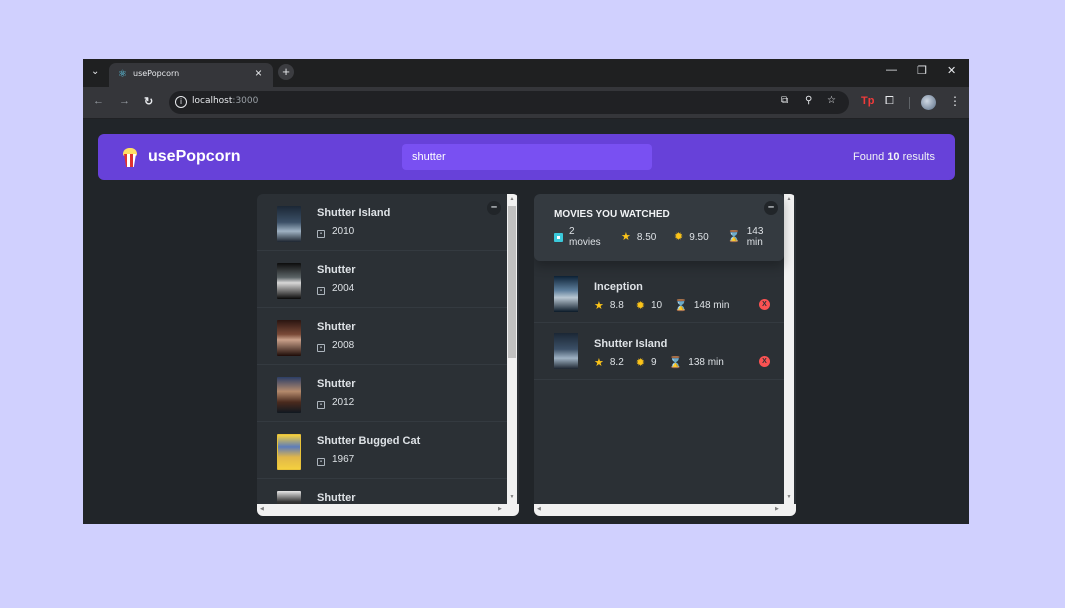  I want to click on movie-year: ▪ 2008, so click(335, 346).